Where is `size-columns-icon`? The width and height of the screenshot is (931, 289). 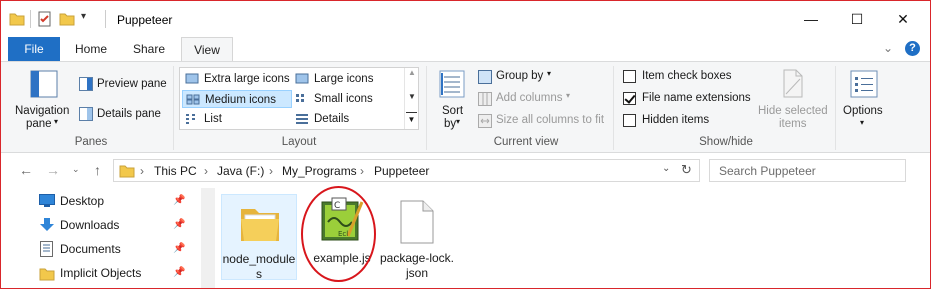
size-columns-icon is located at coordinates (485, 121).